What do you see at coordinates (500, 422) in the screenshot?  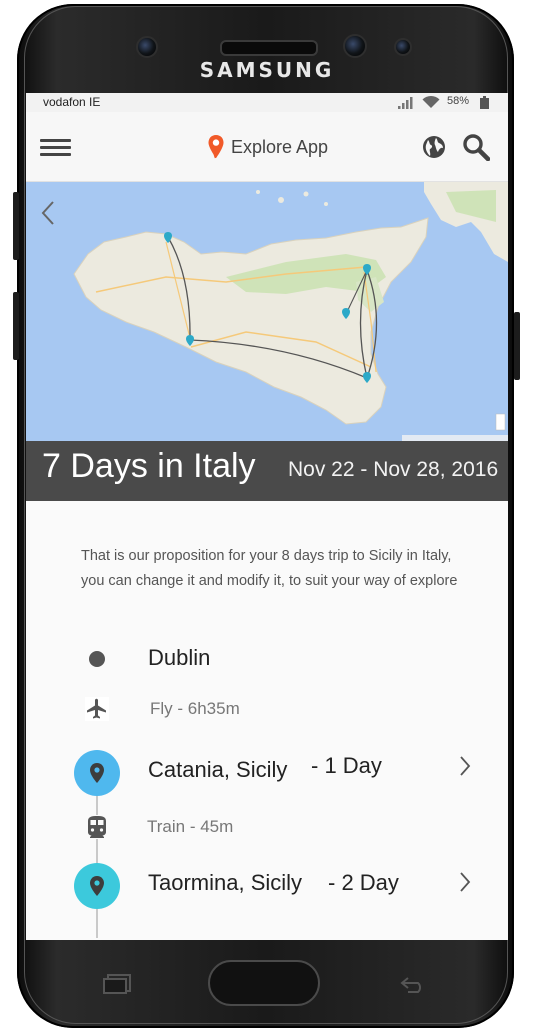 I see `map-zoom-control` at bounding box center [500, 422].